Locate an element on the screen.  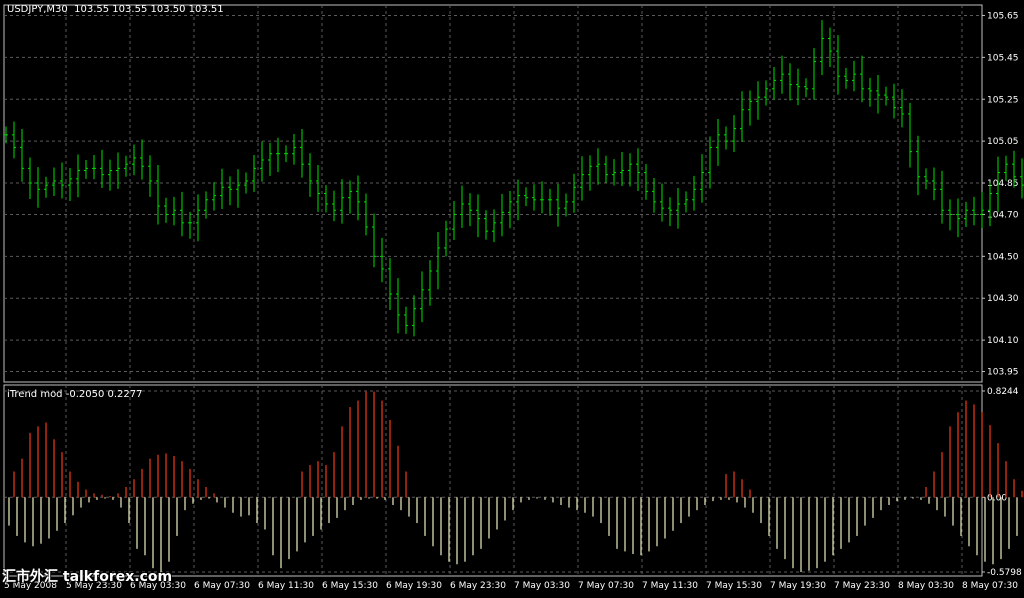
time-axis-label: 8 May 03:30 is located at coordinates (926, 586).